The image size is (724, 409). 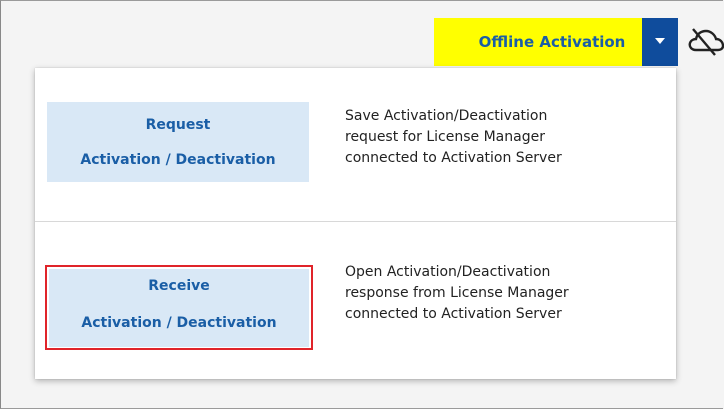 I want to click on menu-divider, so click(x=355, y=221).